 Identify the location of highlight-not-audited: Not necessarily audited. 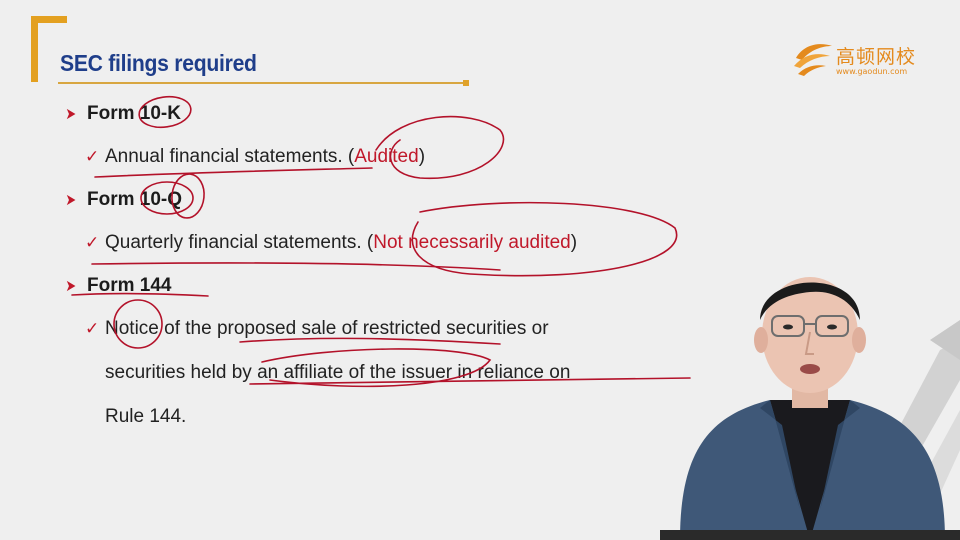
(472, 242).